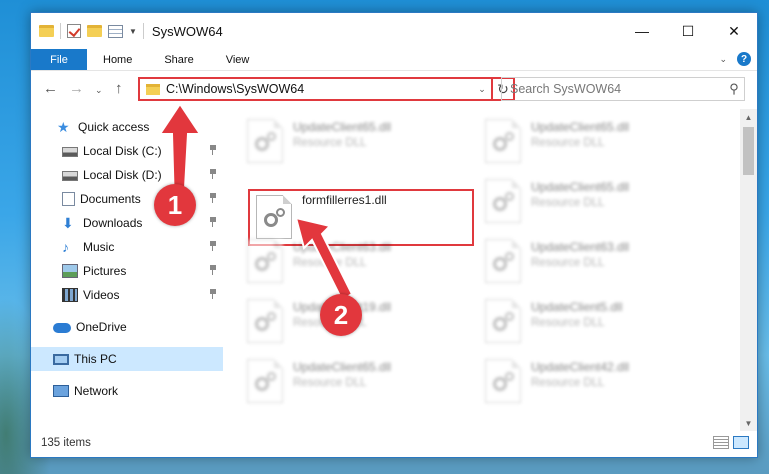 Image resolution: width=769 pixels, height=474 pixels. Describe the element at coordinates (66, 443) in the screenshot. I see `item-count: 135 items` at that location.